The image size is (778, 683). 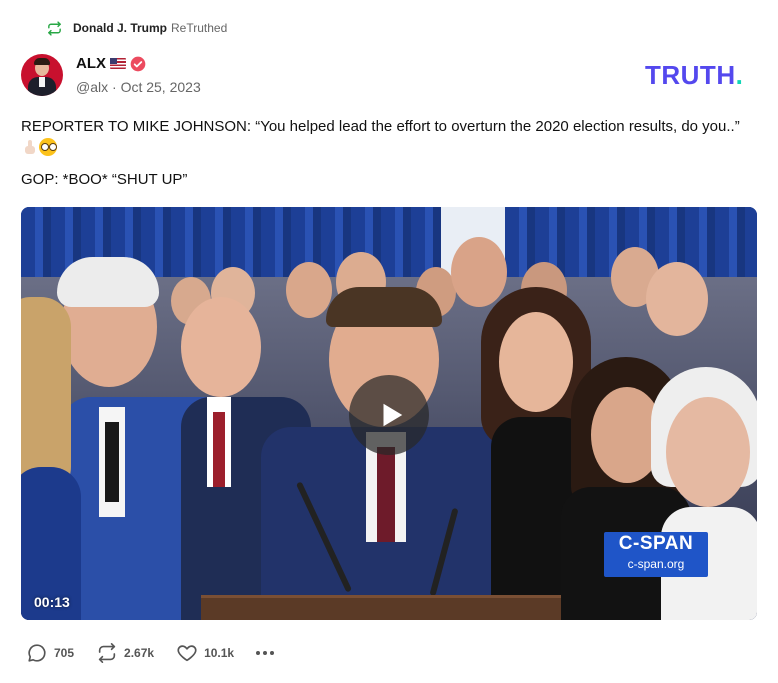 I want to click on retruth-button: 2.67k, so click(x=125, y=653).